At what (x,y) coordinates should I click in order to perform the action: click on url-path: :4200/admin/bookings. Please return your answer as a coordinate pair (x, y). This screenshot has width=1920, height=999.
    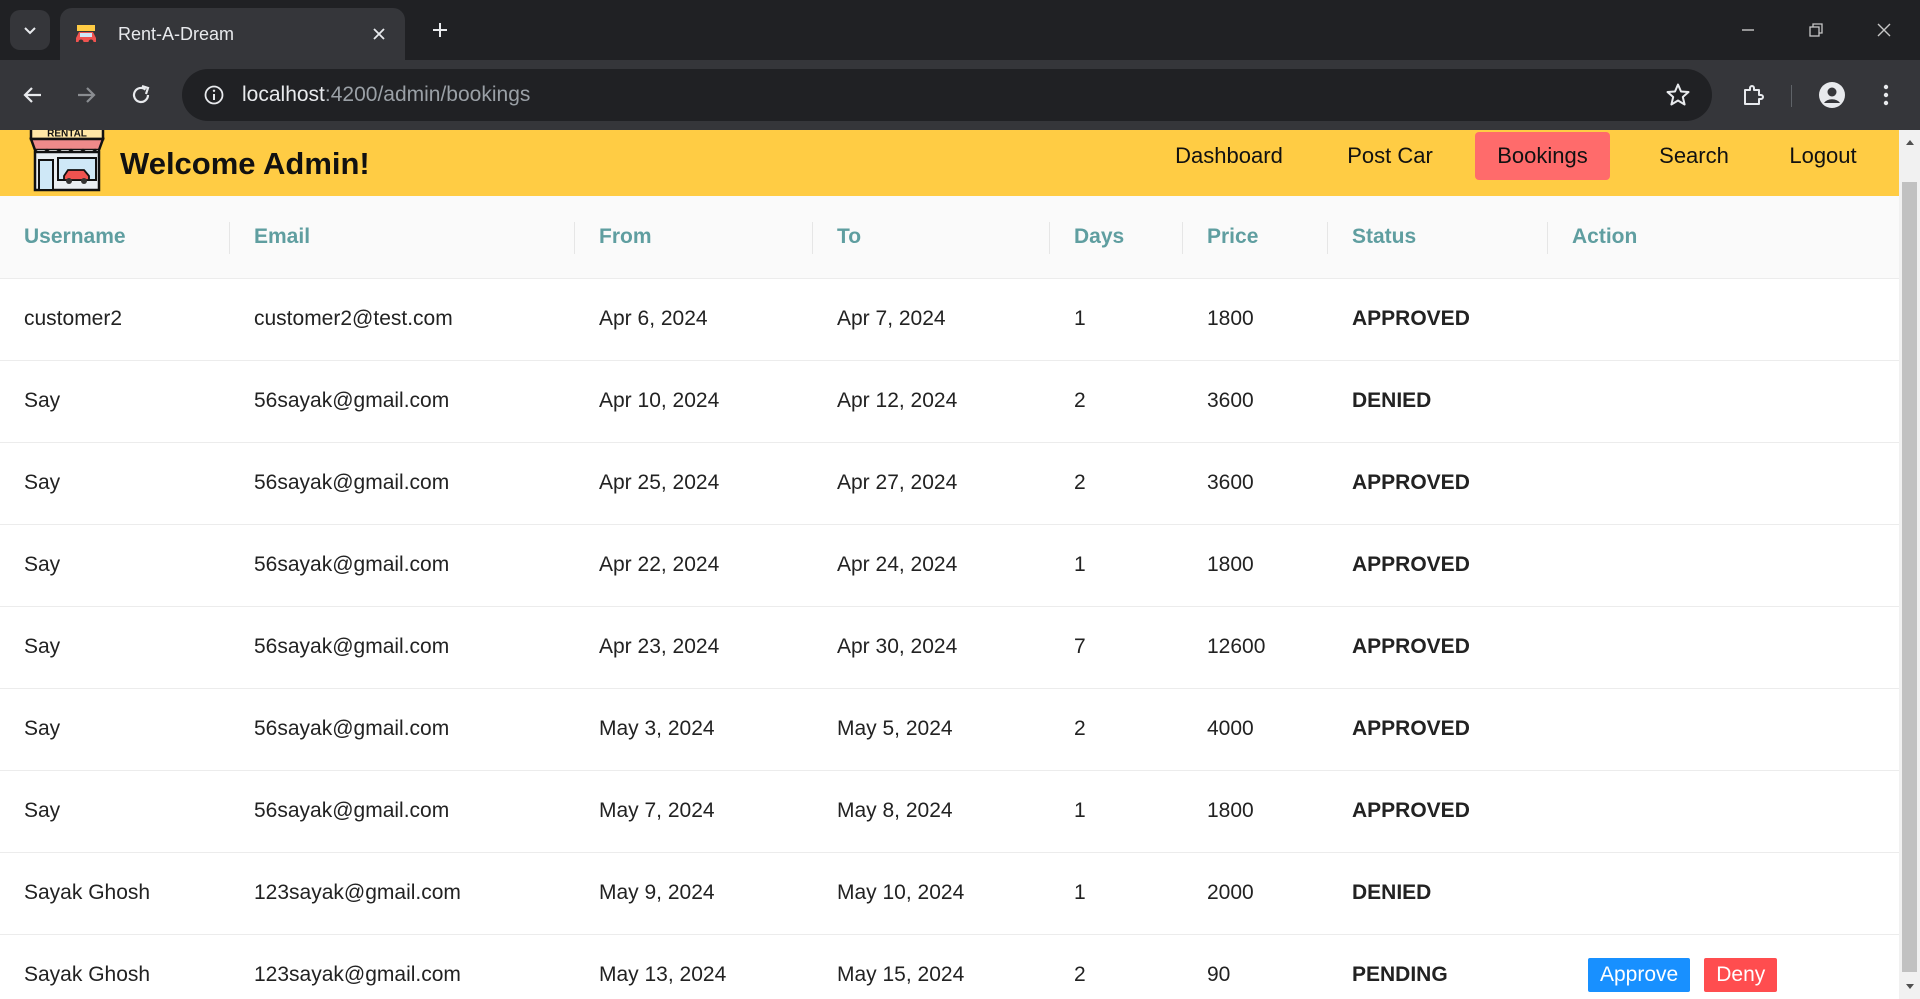
    Looking at the image, I should click on (427, 94).